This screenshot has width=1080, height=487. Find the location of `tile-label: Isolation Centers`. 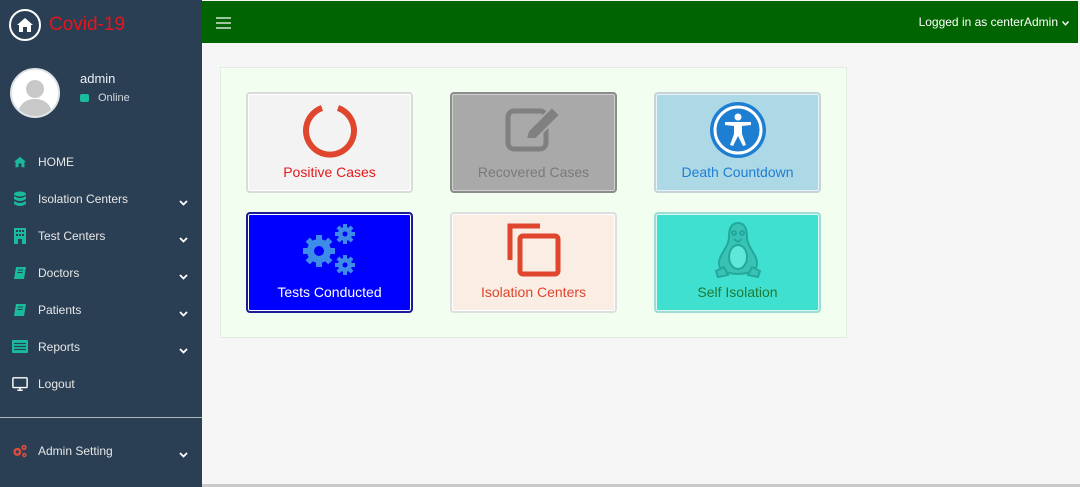

tile-label: Isolation Centers is located at coordinates (533, 292).